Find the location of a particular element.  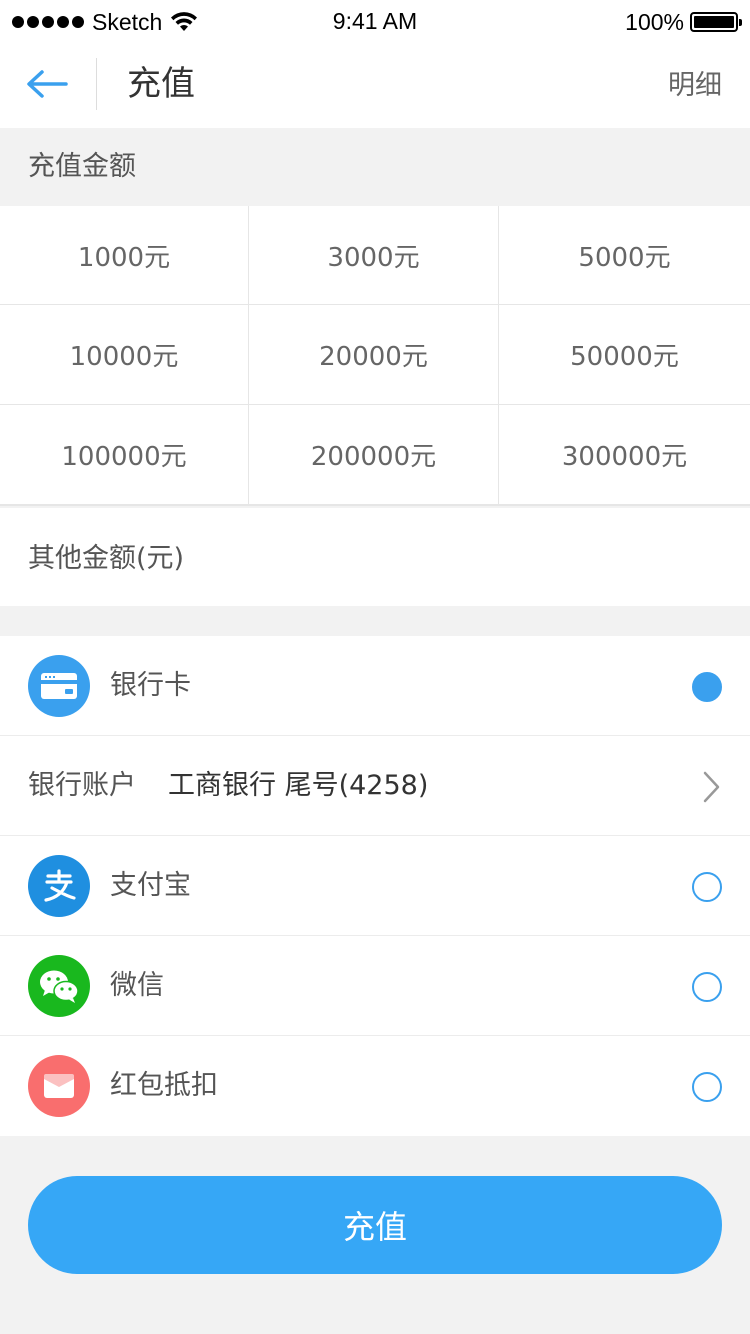

recharge-submit-button: 充值 is located at coordinates (375, 1225).